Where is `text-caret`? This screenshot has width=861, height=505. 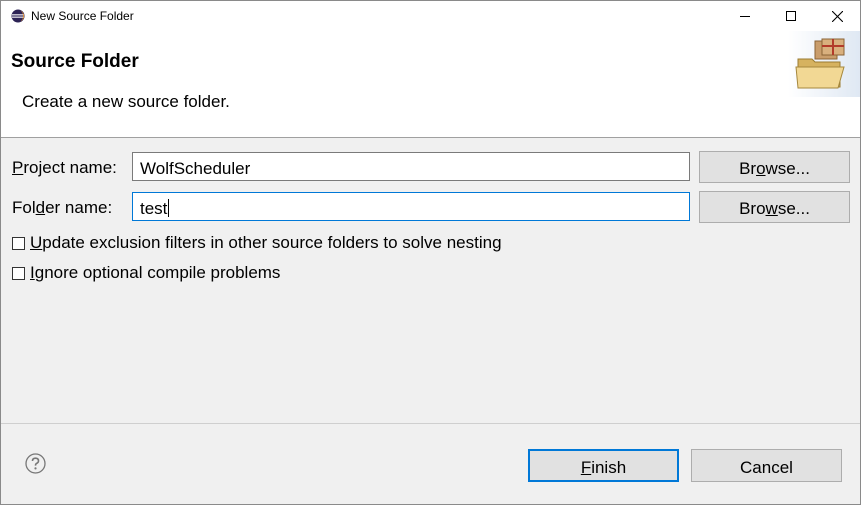
text-caret is located at coordinates (169, 208).